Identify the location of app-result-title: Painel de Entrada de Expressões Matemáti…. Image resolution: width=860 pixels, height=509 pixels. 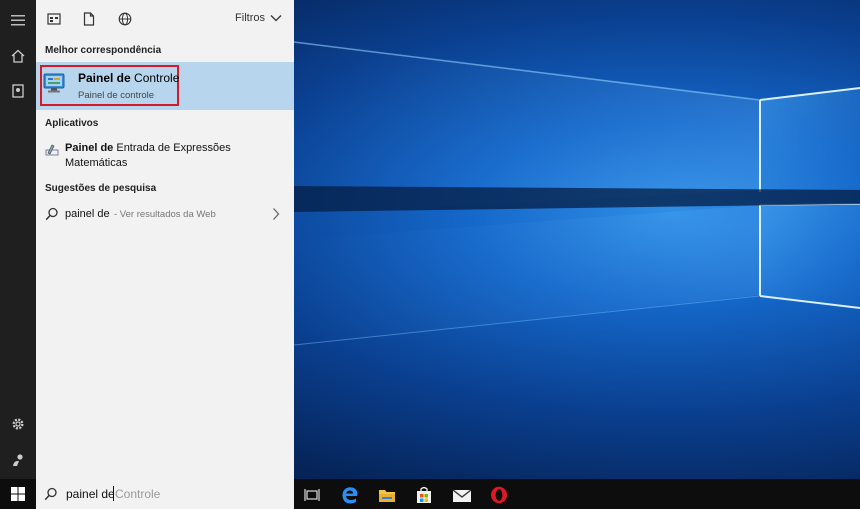
(148, 155).